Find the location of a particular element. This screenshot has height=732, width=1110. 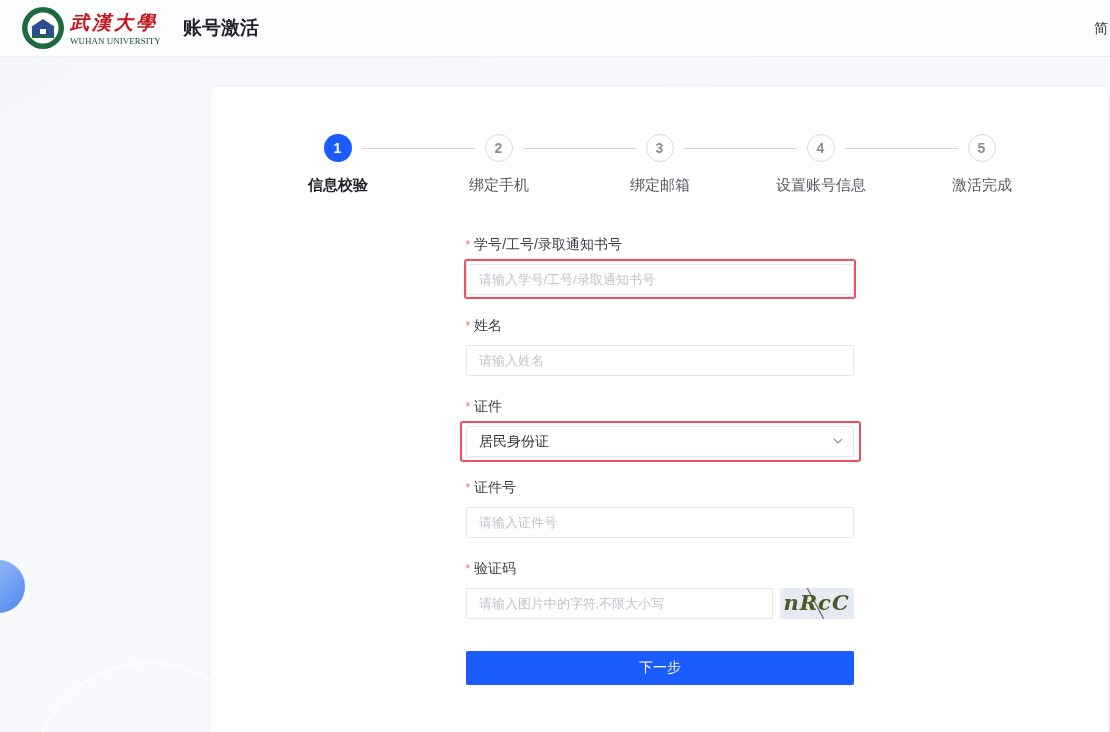

field-label: 验证码 is located at coordinates (495, 568).